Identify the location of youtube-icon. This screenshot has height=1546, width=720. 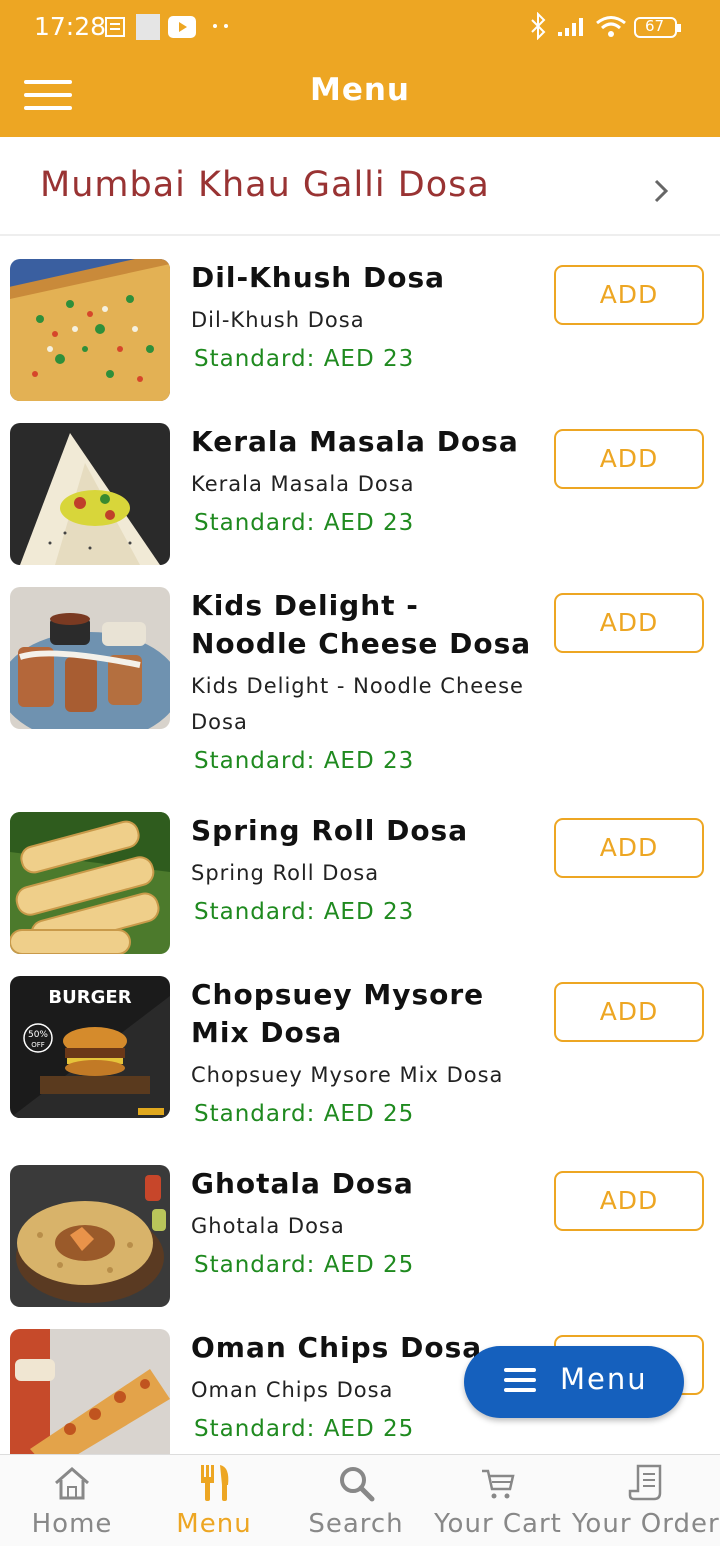
(182, 27).